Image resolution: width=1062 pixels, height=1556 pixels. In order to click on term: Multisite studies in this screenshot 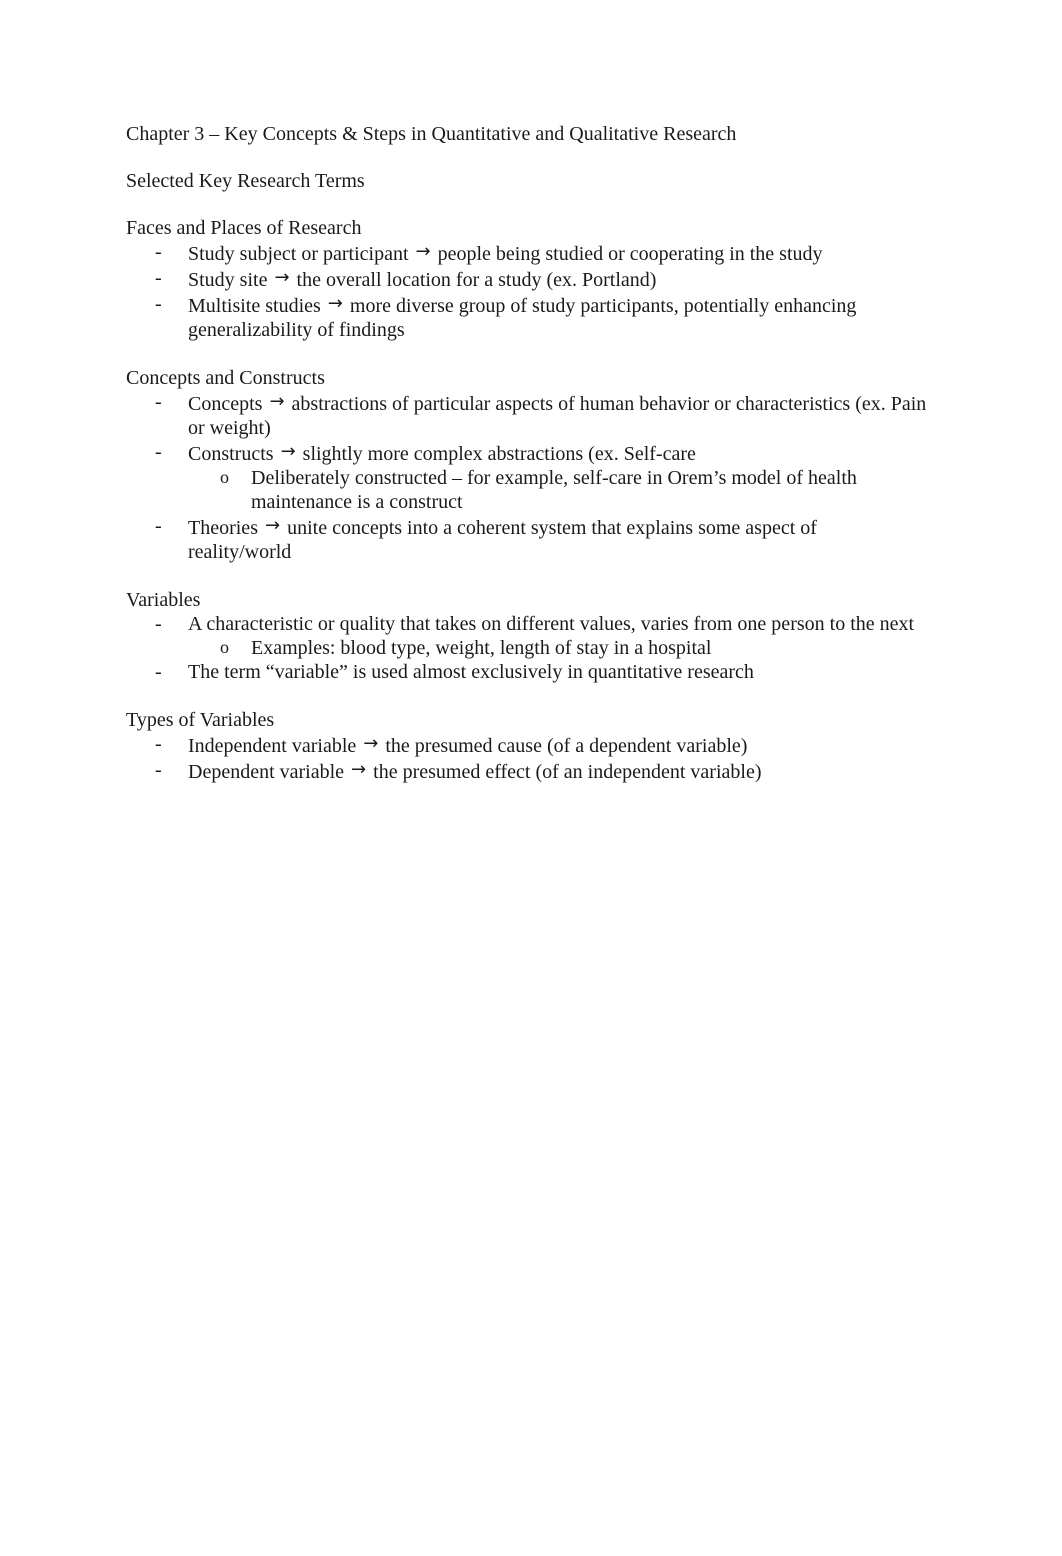, I will do `click(254, 306)`.